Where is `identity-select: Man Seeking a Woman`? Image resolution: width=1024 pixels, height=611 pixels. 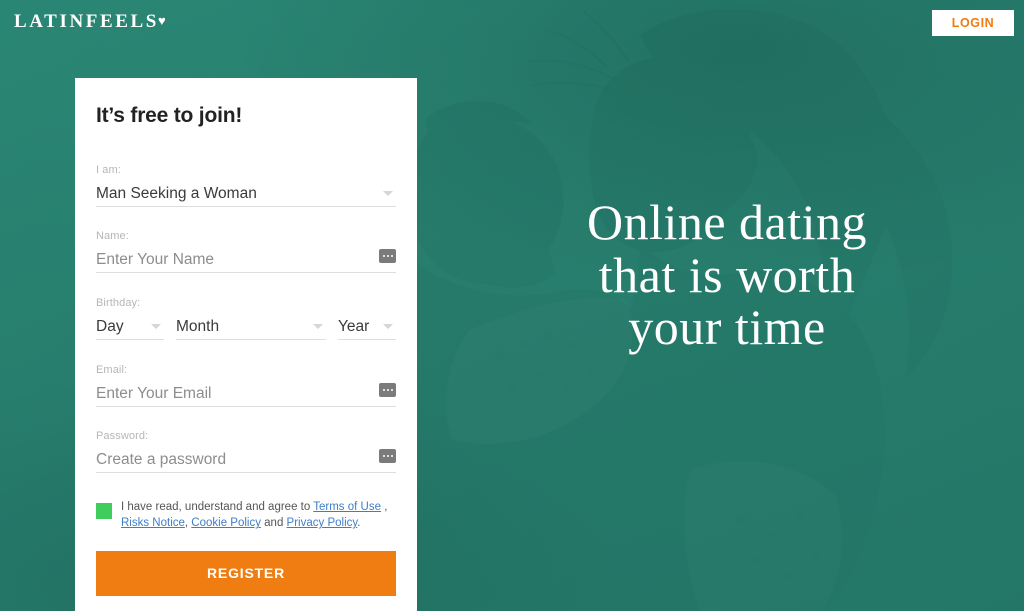
identity-select: Man Seeking a Woman is located at coordinates (246, 194).